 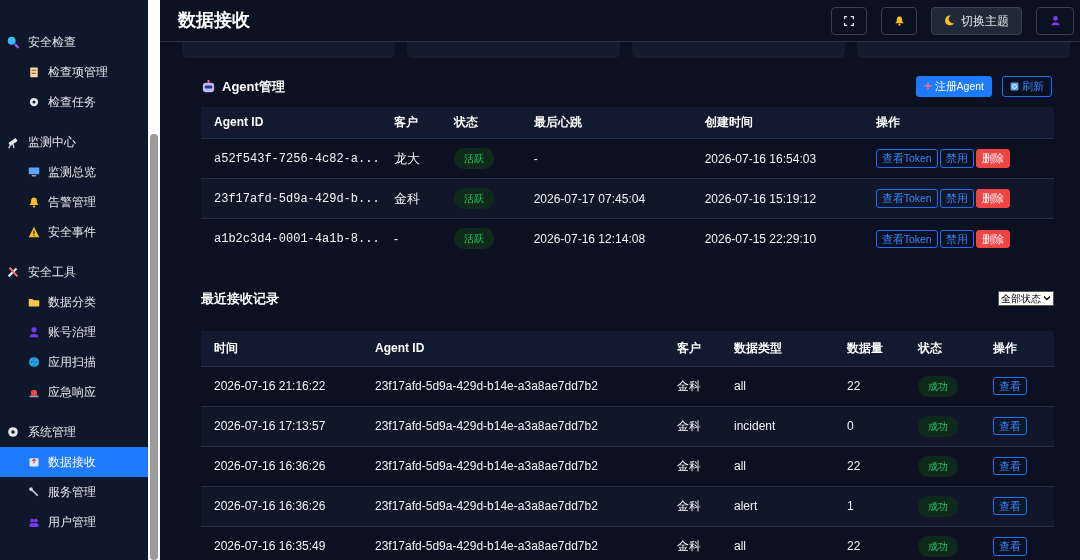 I want to click on sidebar-item: 服务管理, so click(x=74, y=492).